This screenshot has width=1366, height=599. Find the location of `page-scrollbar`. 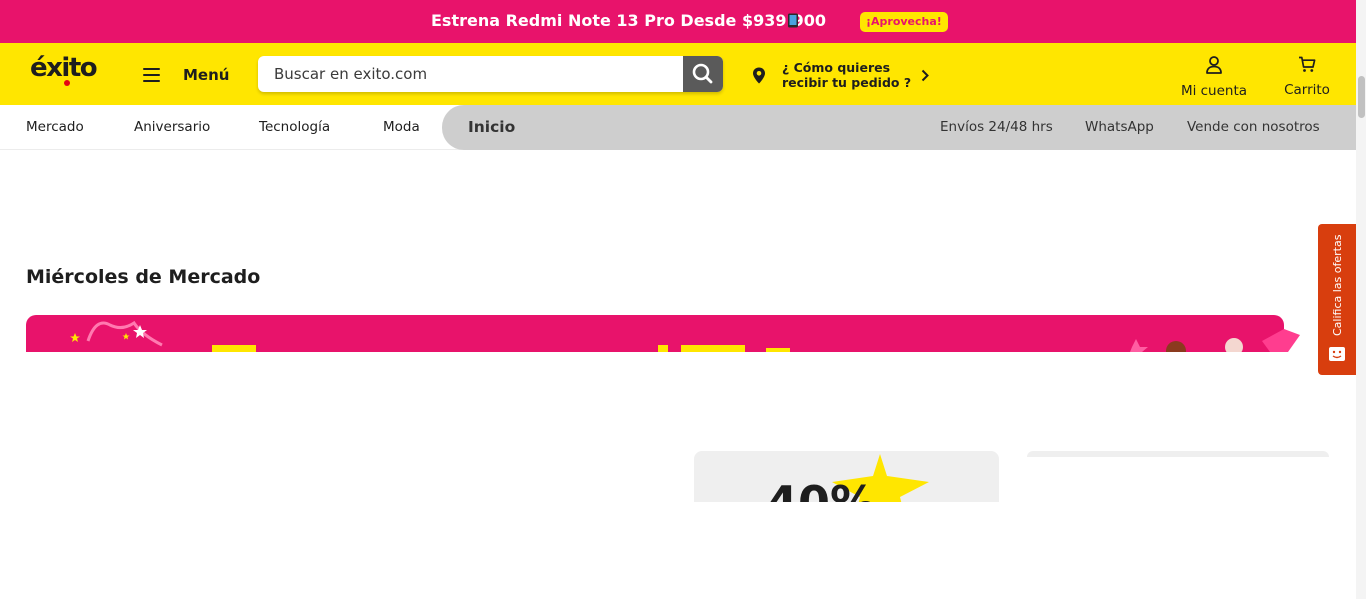

page-scrollbar is located at coordinates (1361, 299).